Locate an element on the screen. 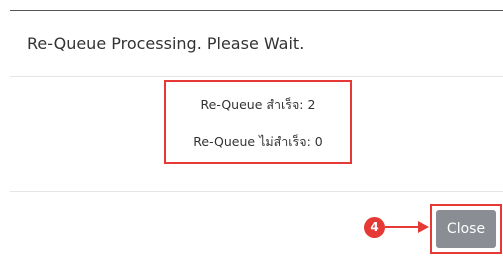 Image resolution: width=503 pixels, height=259 pixels. step-number-badge: 4 is located at coordinates (374, 227).